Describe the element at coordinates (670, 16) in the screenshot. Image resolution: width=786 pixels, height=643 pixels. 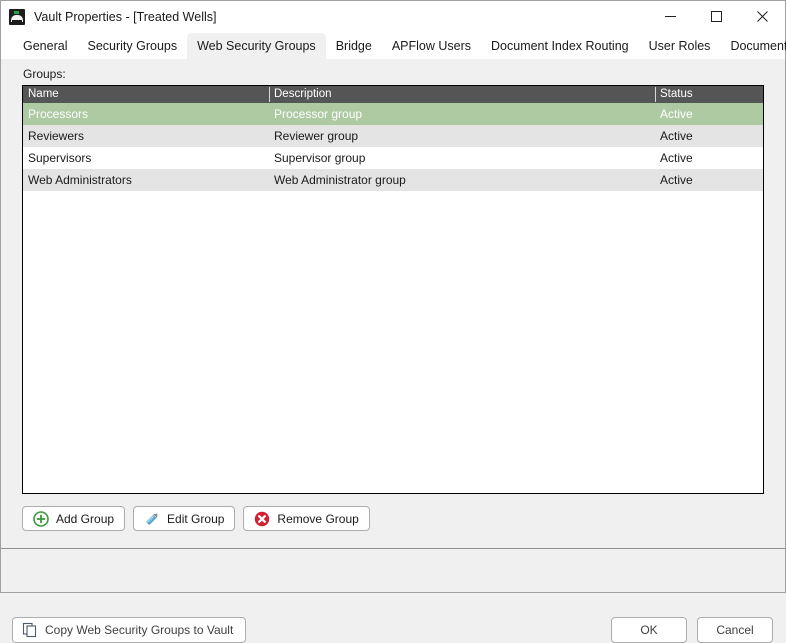
I see `minimize-icon` at that location.